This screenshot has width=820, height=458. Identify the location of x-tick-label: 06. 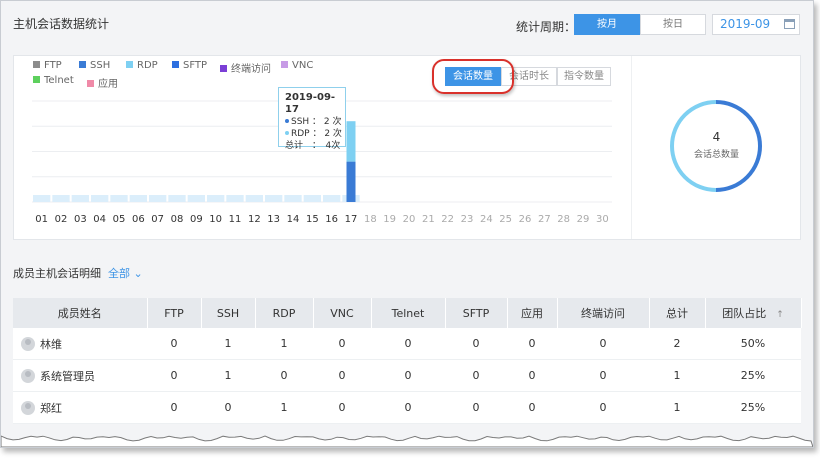
(138, 219).